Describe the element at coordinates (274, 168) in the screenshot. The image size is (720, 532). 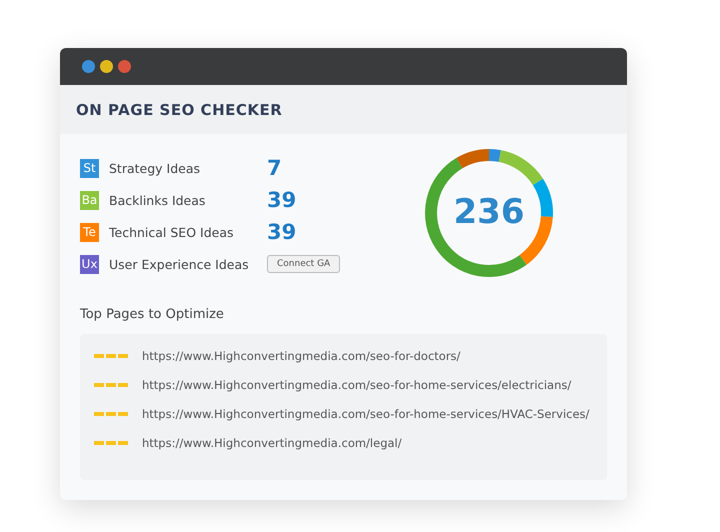
I see `idea-count: 7` at that location.